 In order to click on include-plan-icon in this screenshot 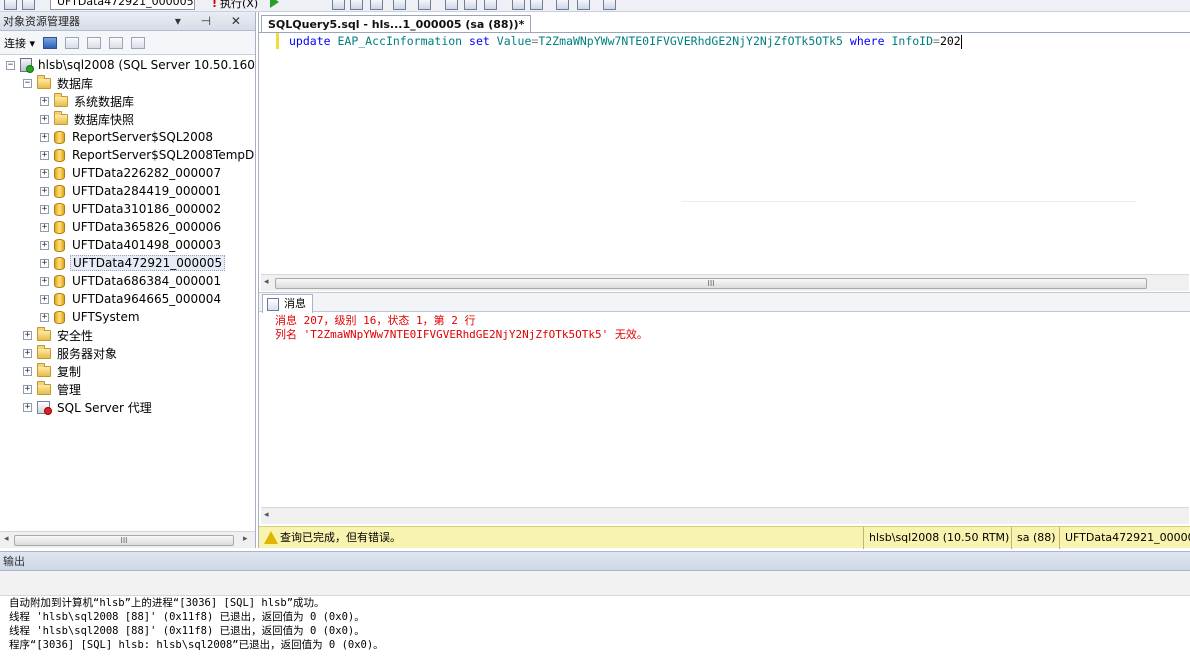, I will do `click(399, 5)`.